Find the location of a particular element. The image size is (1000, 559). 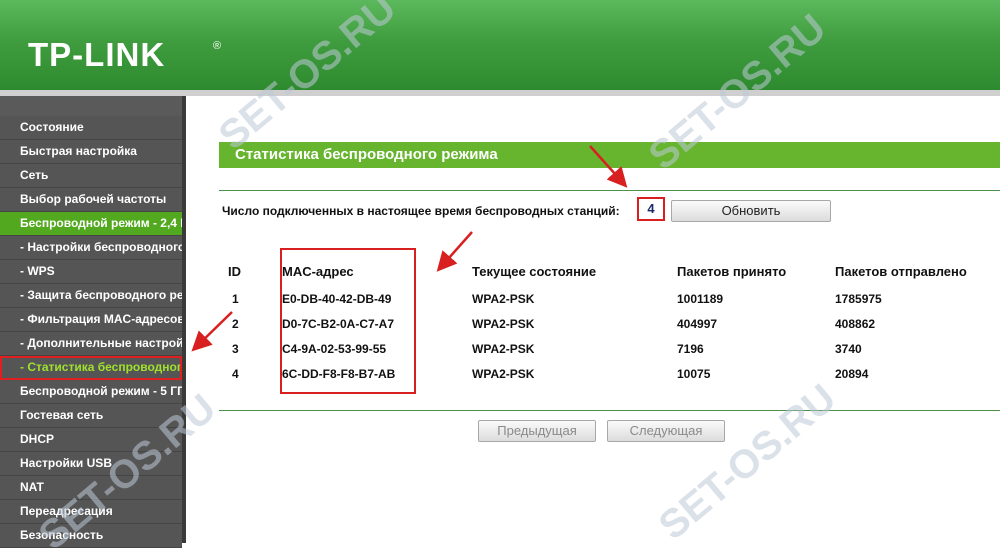

cell-rx: 1001189 is located at coordinates (700, 298).